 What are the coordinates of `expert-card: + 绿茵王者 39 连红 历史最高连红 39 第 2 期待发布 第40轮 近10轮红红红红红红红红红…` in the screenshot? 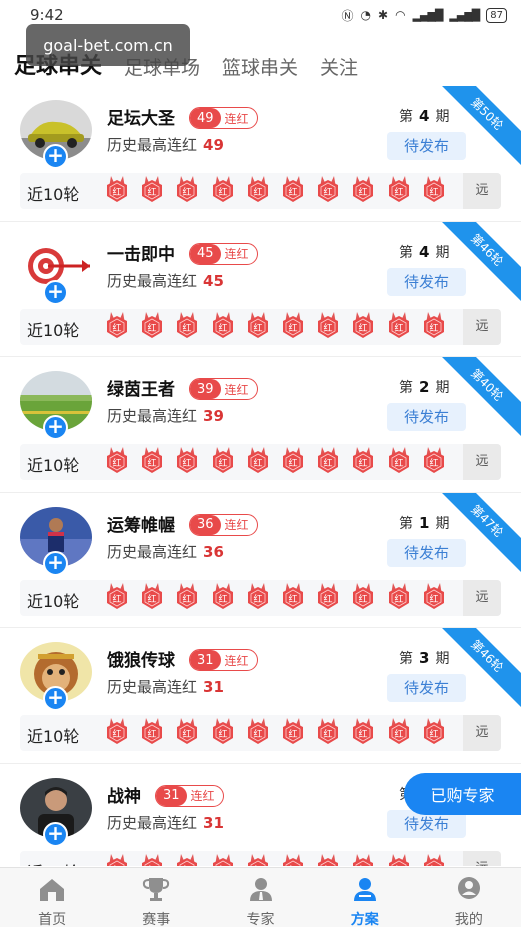 It's located at (260, 425).